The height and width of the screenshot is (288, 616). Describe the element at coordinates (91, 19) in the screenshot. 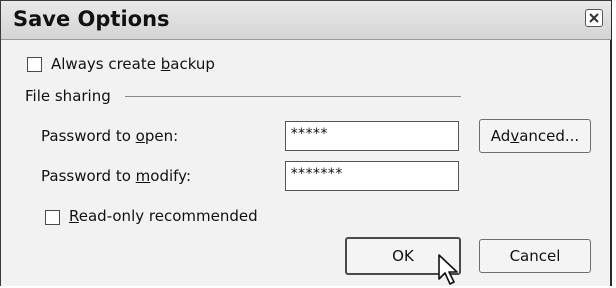

I see `dialog-title: Save Options` at that location.